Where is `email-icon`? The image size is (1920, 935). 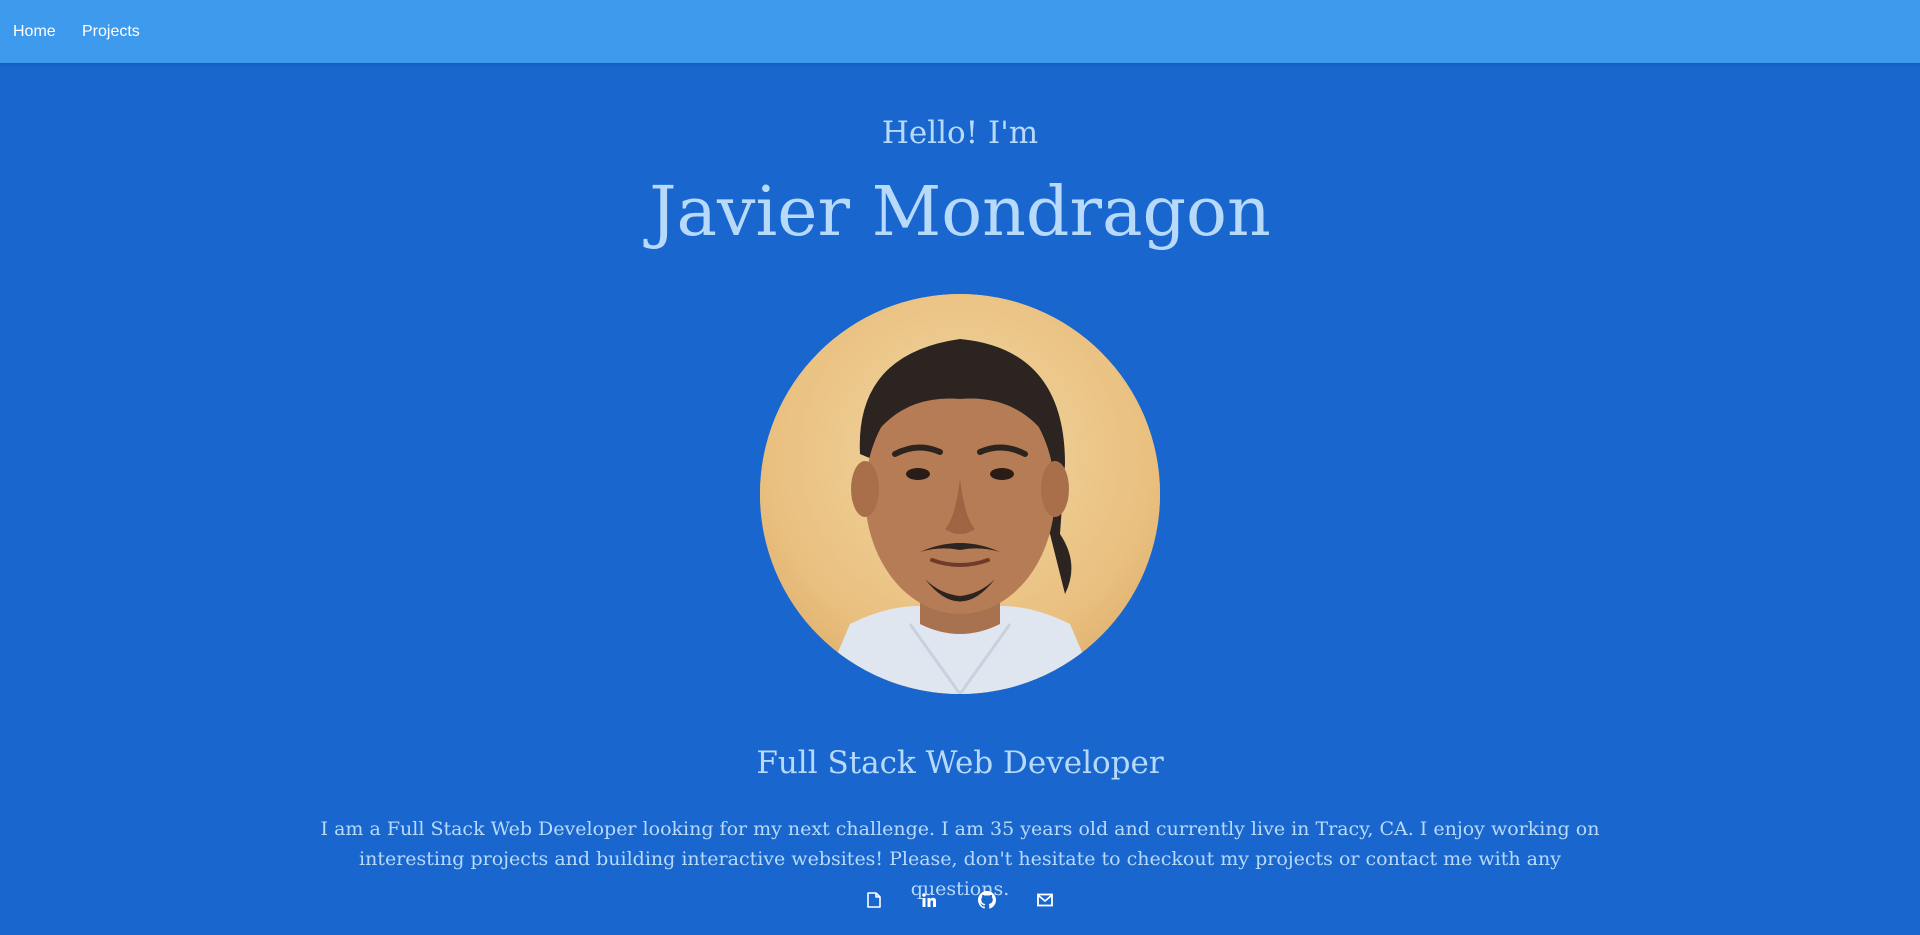 email-icon is located at coordinates (1045, 900).